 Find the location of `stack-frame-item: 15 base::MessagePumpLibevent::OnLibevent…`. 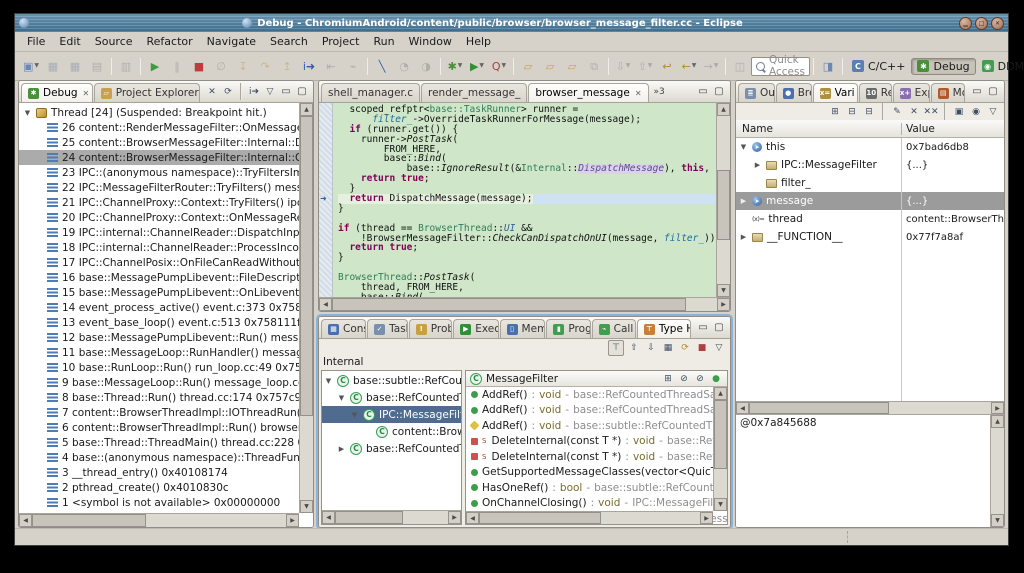

stack-frame-item: 15 base::MessagePumpLibevent::OnLibevent… is located at coordinates (159, 292).